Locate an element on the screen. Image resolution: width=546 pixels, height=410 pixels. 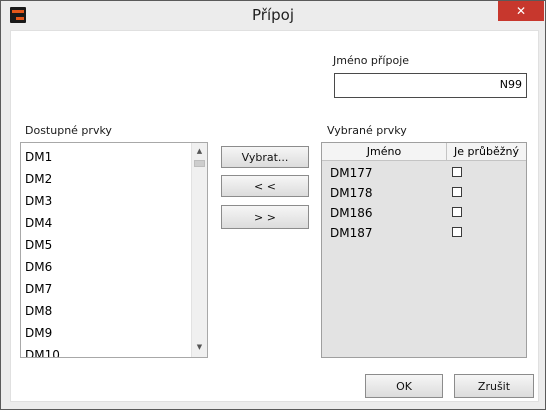
list-item: DM9 is located at coordinates (38, 333).